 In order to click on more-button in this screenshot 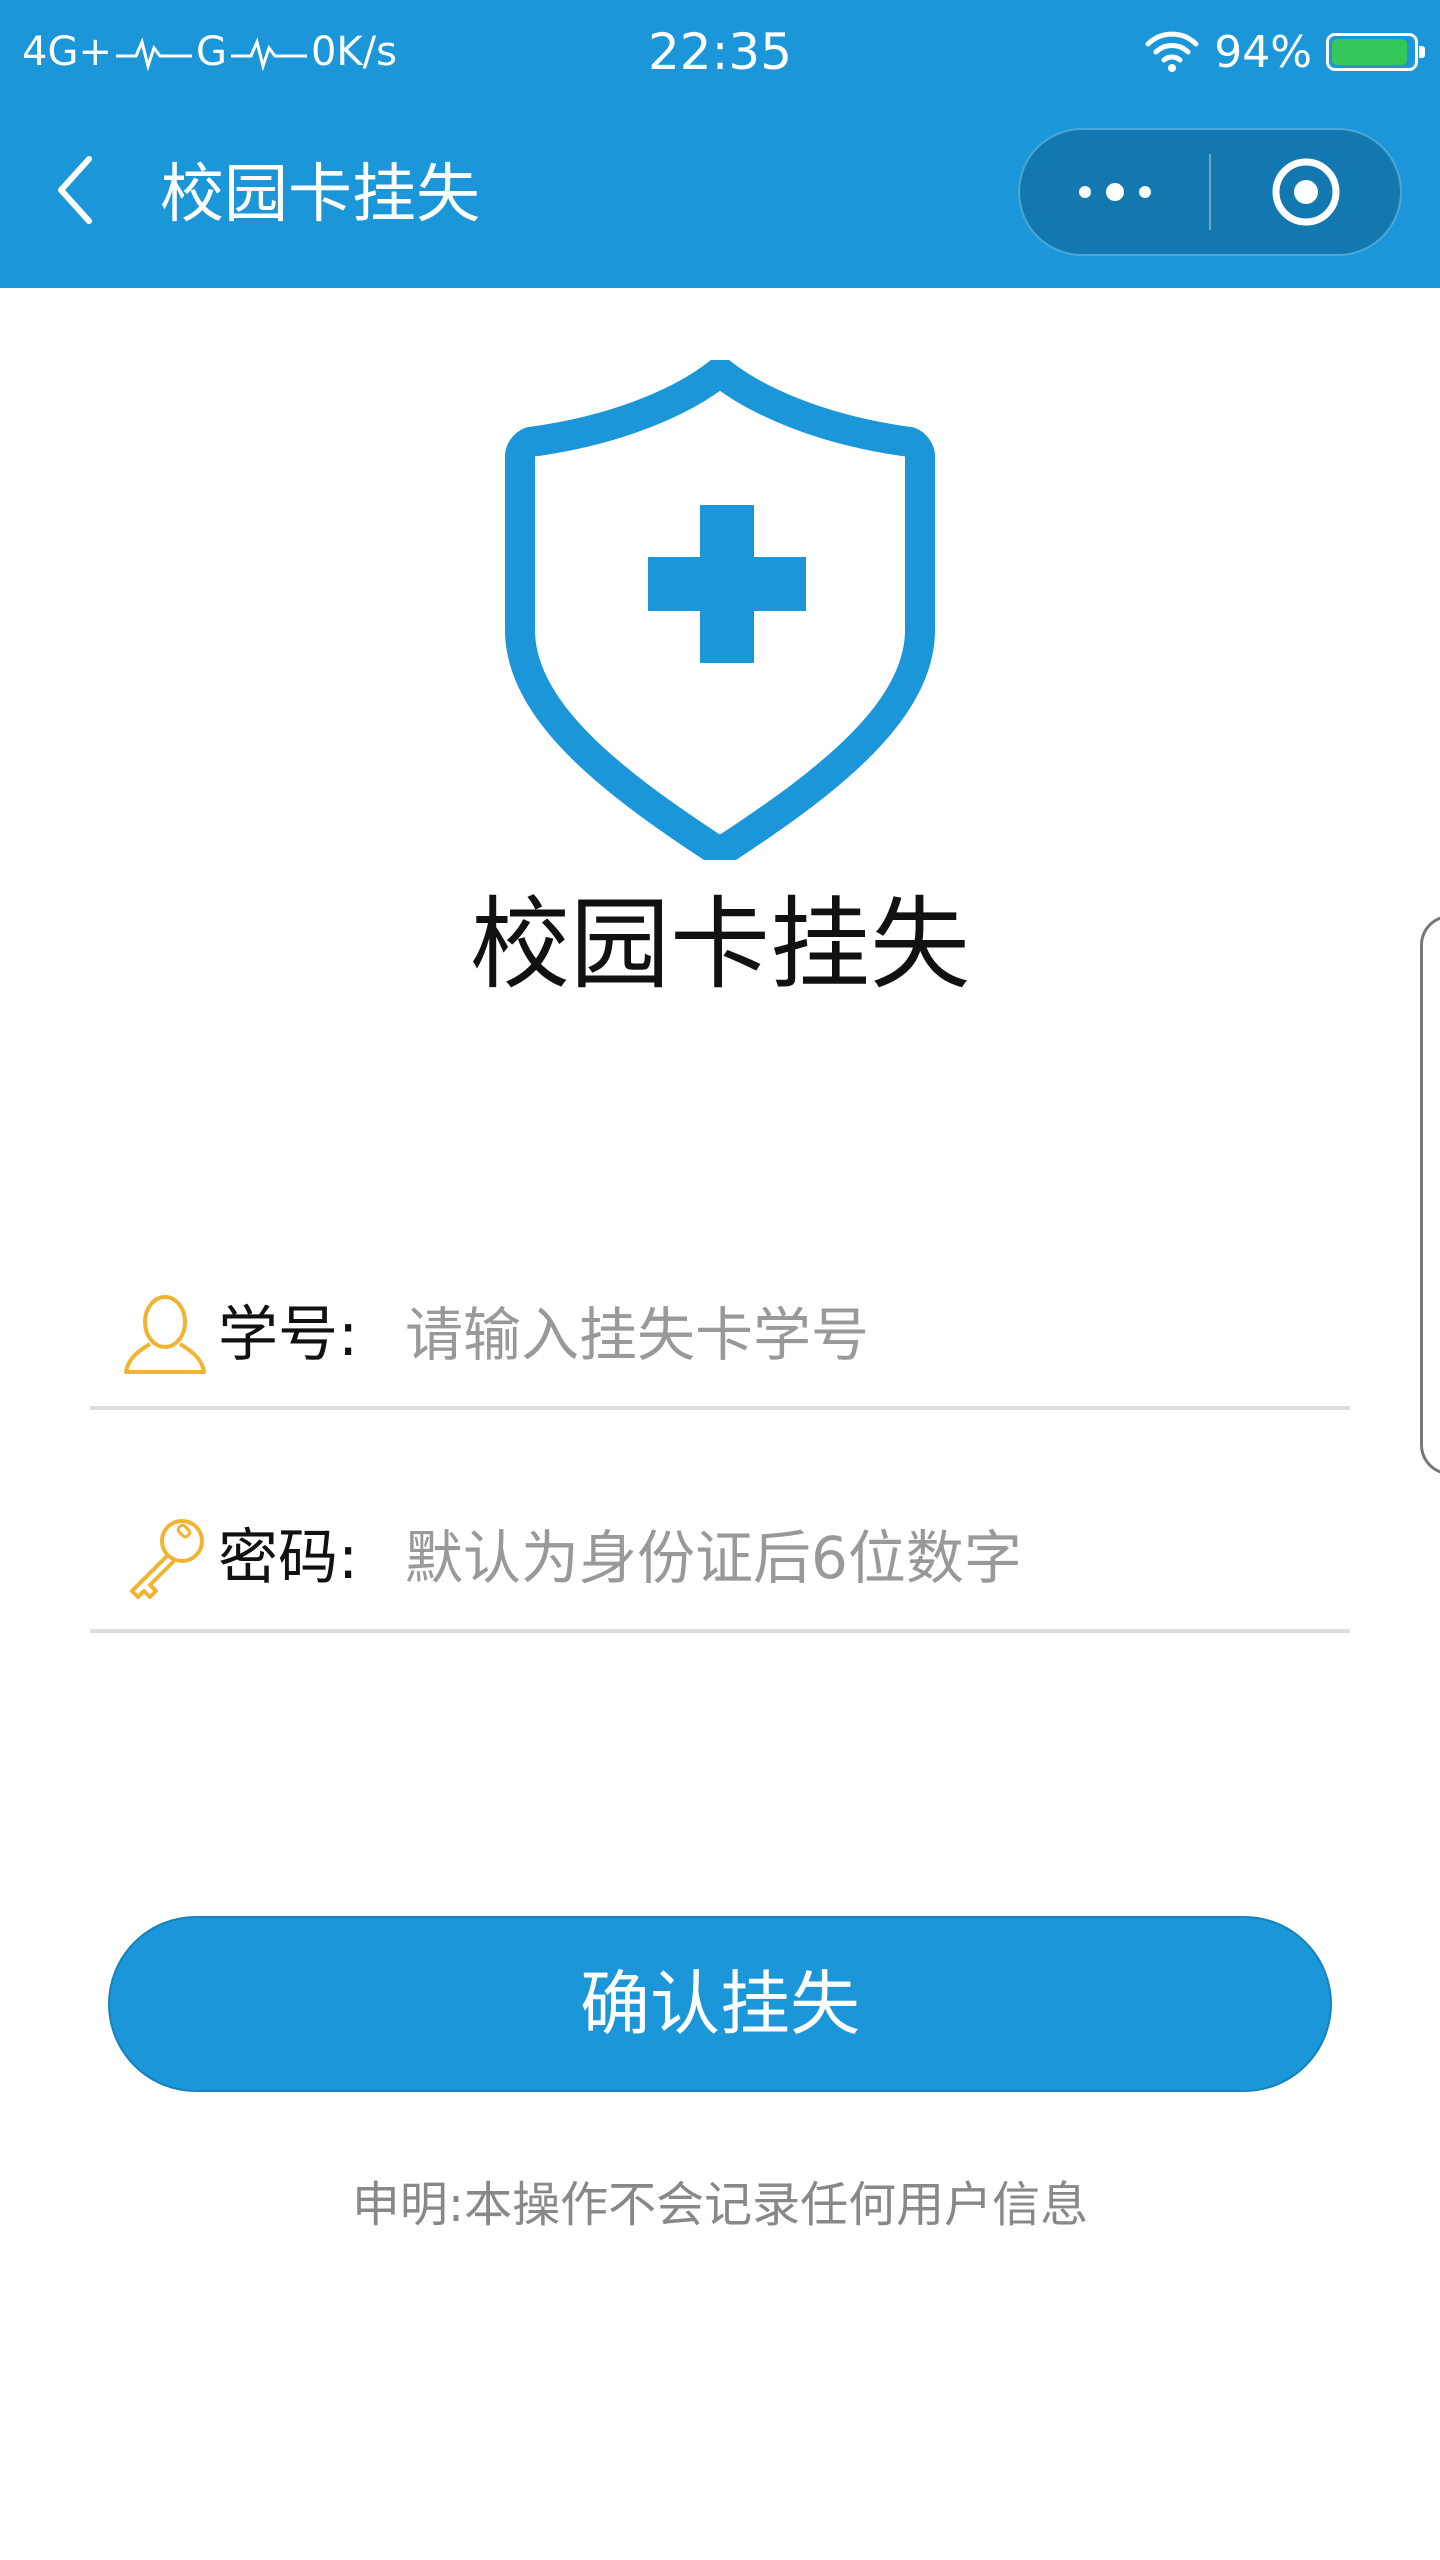, I will do `click(1114, 192)`.